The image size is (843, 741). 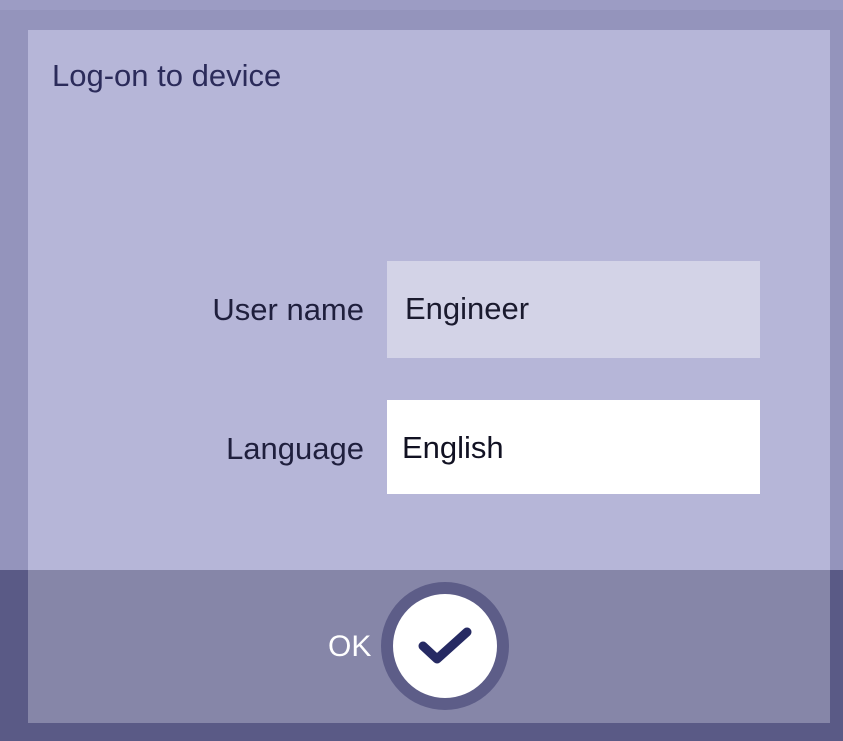 What do you see at coordinates (295, 448) in the screenshot?
I see `language-label: Language` at bounding box center [295, 448].